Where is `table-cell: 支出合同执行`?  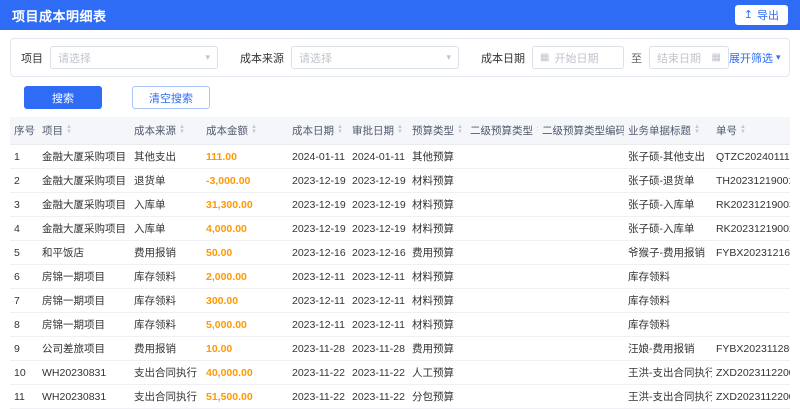 table-cell: 支出合同执行 is located at coordinates (166, 396).